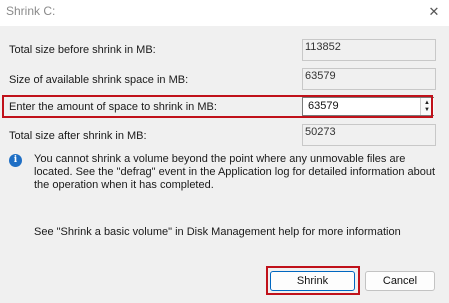  What do you see at coordinates (427, 103) in the screenshot?
I see `spin-up-icon: ▲` at bounding box center [427, 103].